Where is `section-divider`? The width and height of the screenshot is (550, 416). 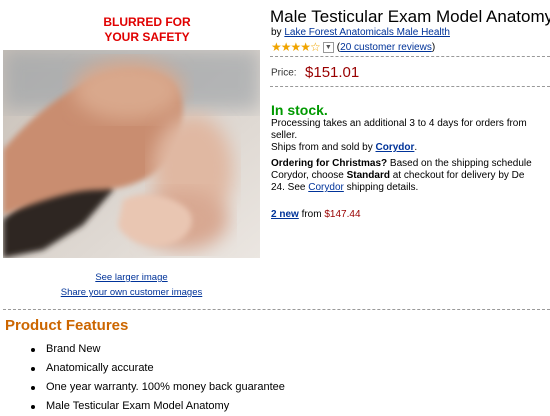 section-divider is located at coordinates (276, 309).